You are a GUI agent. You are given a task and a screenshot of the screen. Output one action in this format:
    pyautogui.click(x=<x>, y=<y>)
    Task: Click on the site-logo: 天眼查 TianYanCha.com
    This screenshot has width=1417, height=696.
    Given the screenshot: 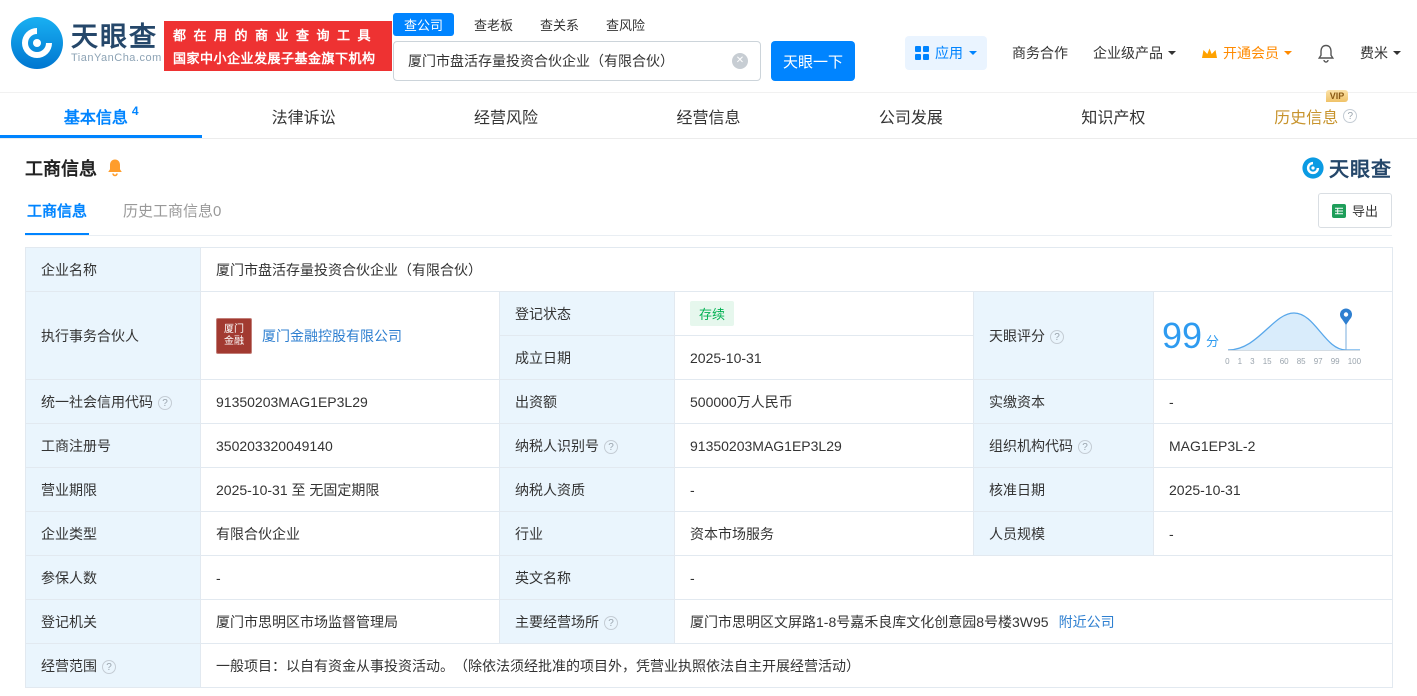 What is the action you would take?
    pyautogui.click(x=86, y=43)
    